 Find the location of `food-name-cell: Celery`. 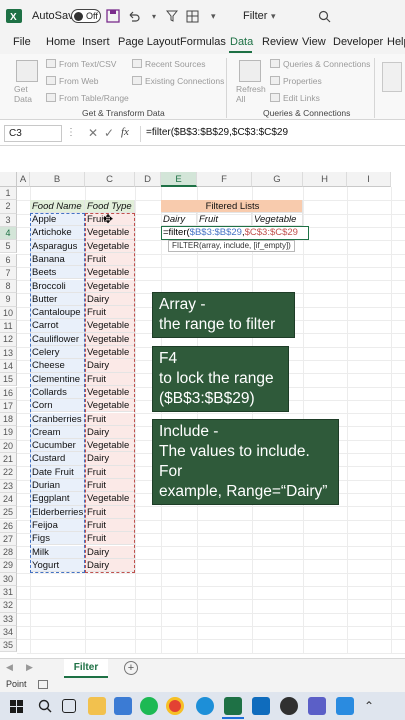

food-name-cell: Celery is located at coordinates (57, 353).